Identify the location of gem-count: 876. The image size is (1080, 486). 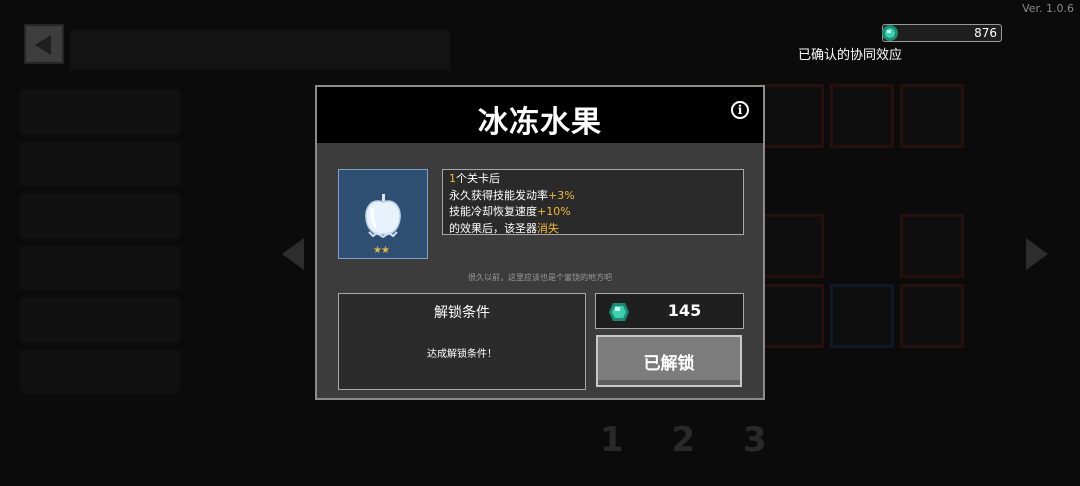
(985, 33).